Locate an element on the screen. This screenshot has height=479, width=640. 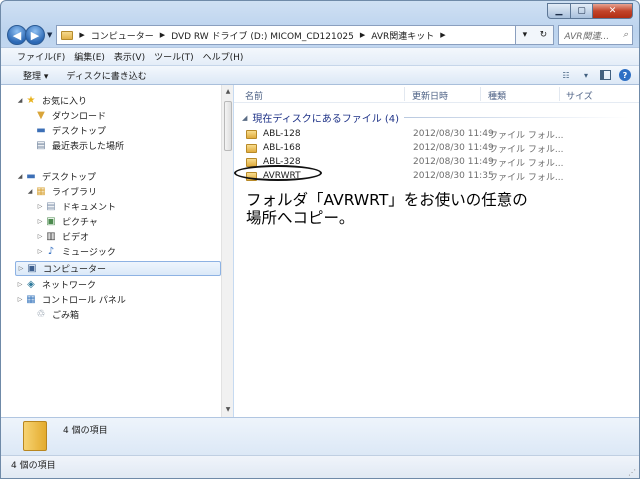
nav-item-label: ミュージック is located at coordinates (89, 253).